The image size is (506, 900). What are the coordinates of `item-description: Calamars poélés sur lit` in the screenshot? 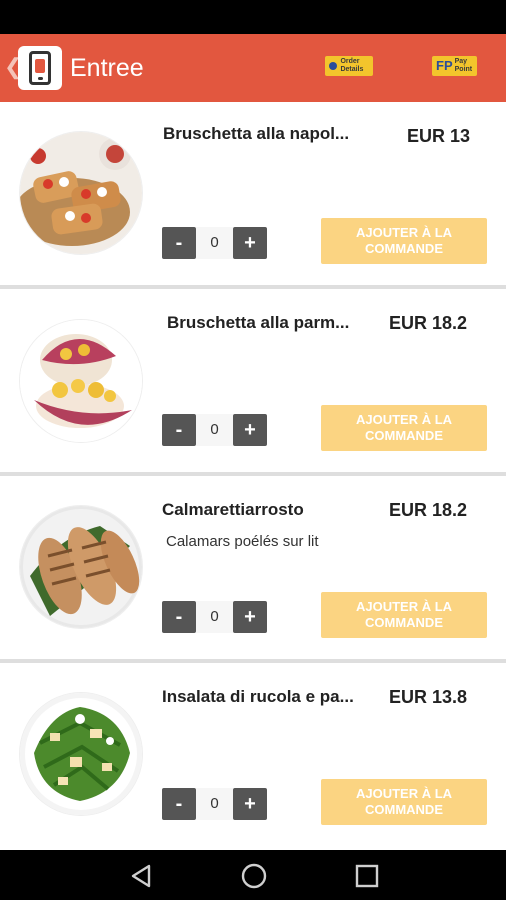 It's located at (242, 541).